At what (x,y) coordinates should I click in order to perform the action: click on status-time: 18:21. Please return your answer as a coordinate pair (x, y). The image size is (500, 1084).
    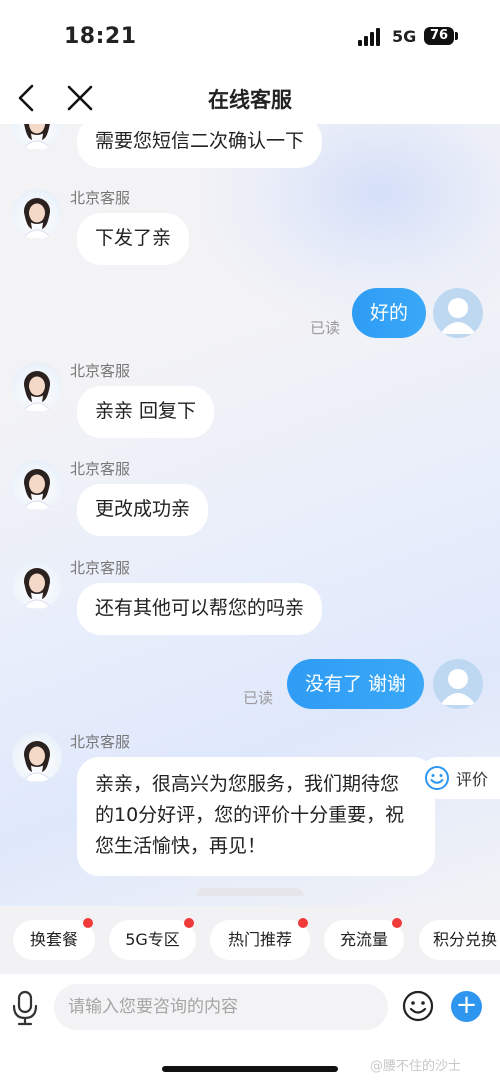
    Looking at the image, I should click on (100, 36).